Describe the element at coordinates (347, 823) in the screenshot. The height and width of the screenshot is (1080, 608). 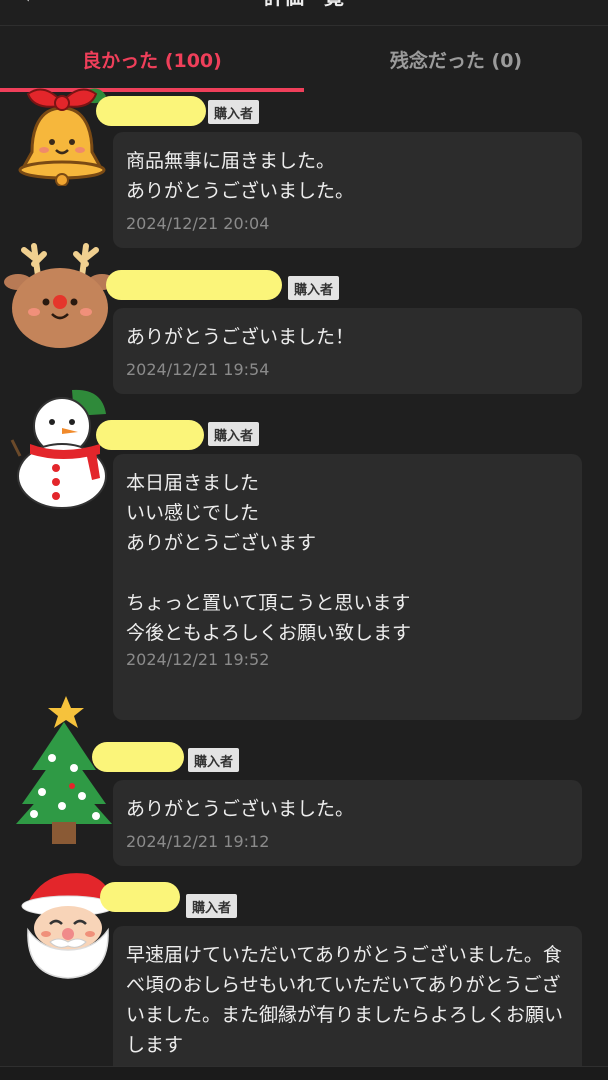
I see `review-bubble: ありがとうございました。 2024/12/21 19:12` at that location.